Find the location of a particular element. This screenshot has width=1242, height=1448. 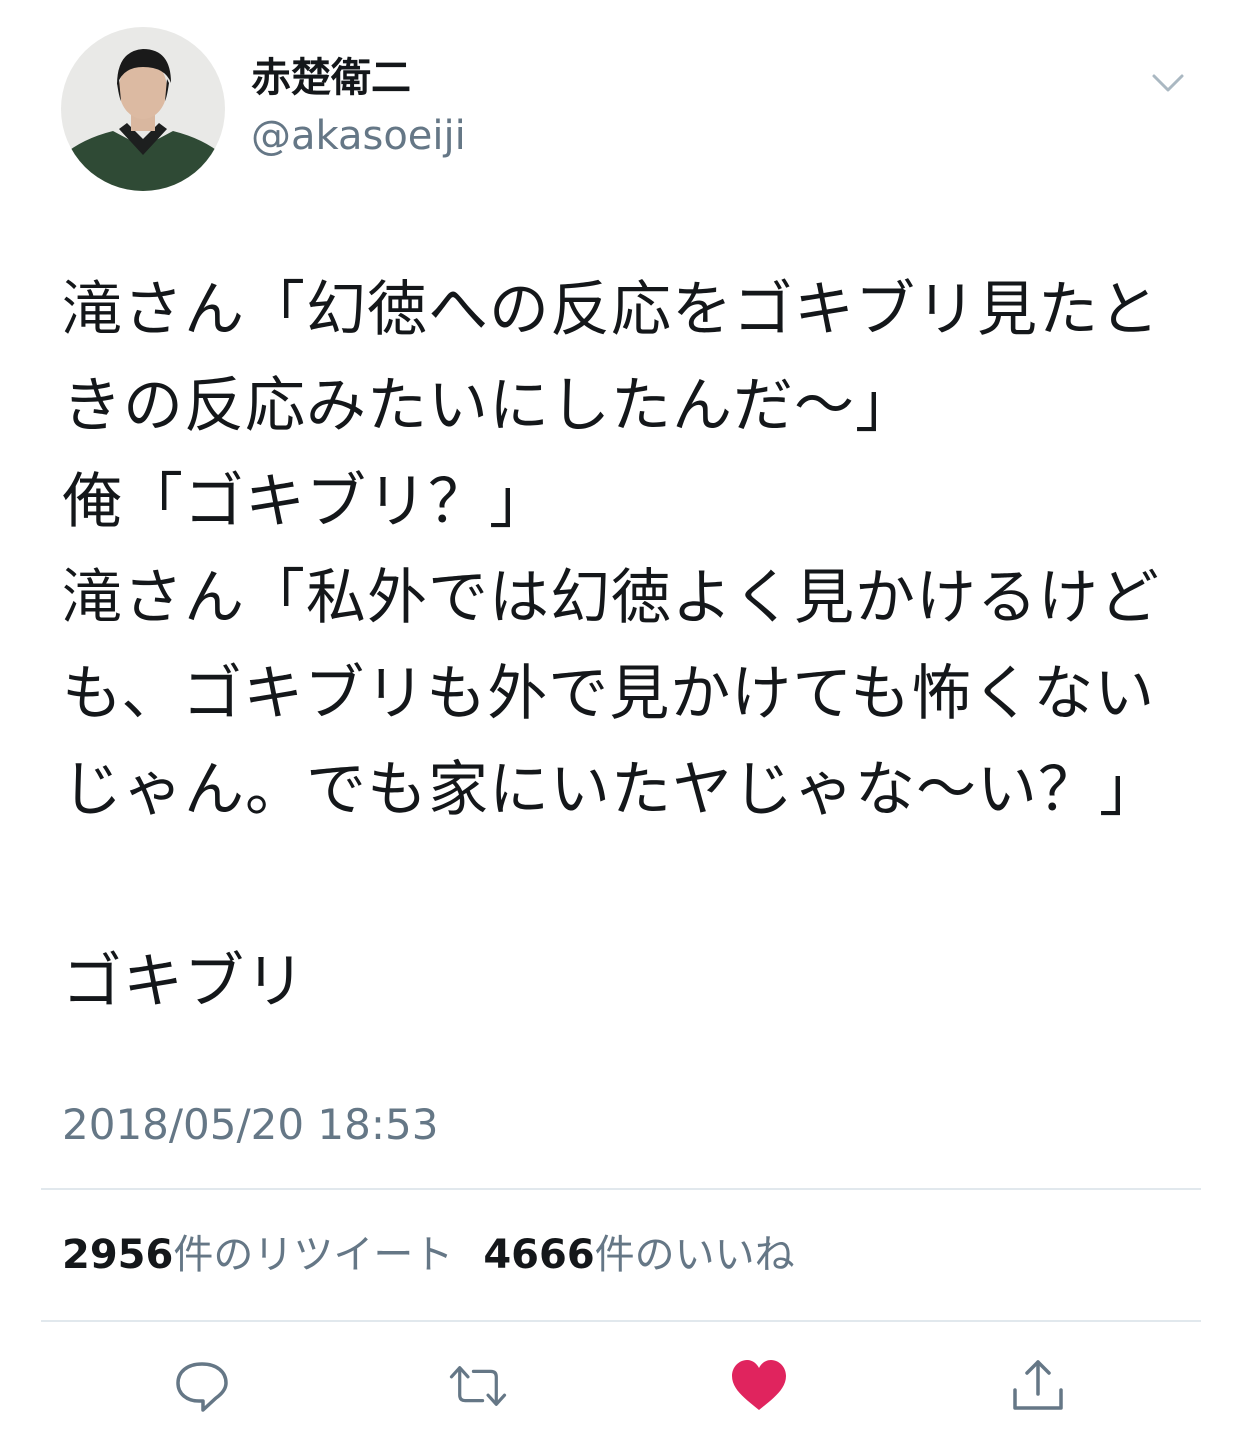

reply-icon is located at coordinates (202, 1387).